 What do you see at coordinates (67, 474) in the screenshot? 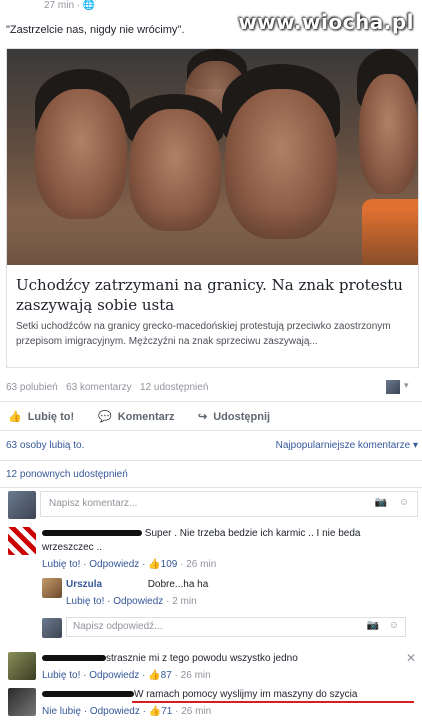
I see `shares-summary: 12 ponownych udostępnień` at bounding box center [67, 474].